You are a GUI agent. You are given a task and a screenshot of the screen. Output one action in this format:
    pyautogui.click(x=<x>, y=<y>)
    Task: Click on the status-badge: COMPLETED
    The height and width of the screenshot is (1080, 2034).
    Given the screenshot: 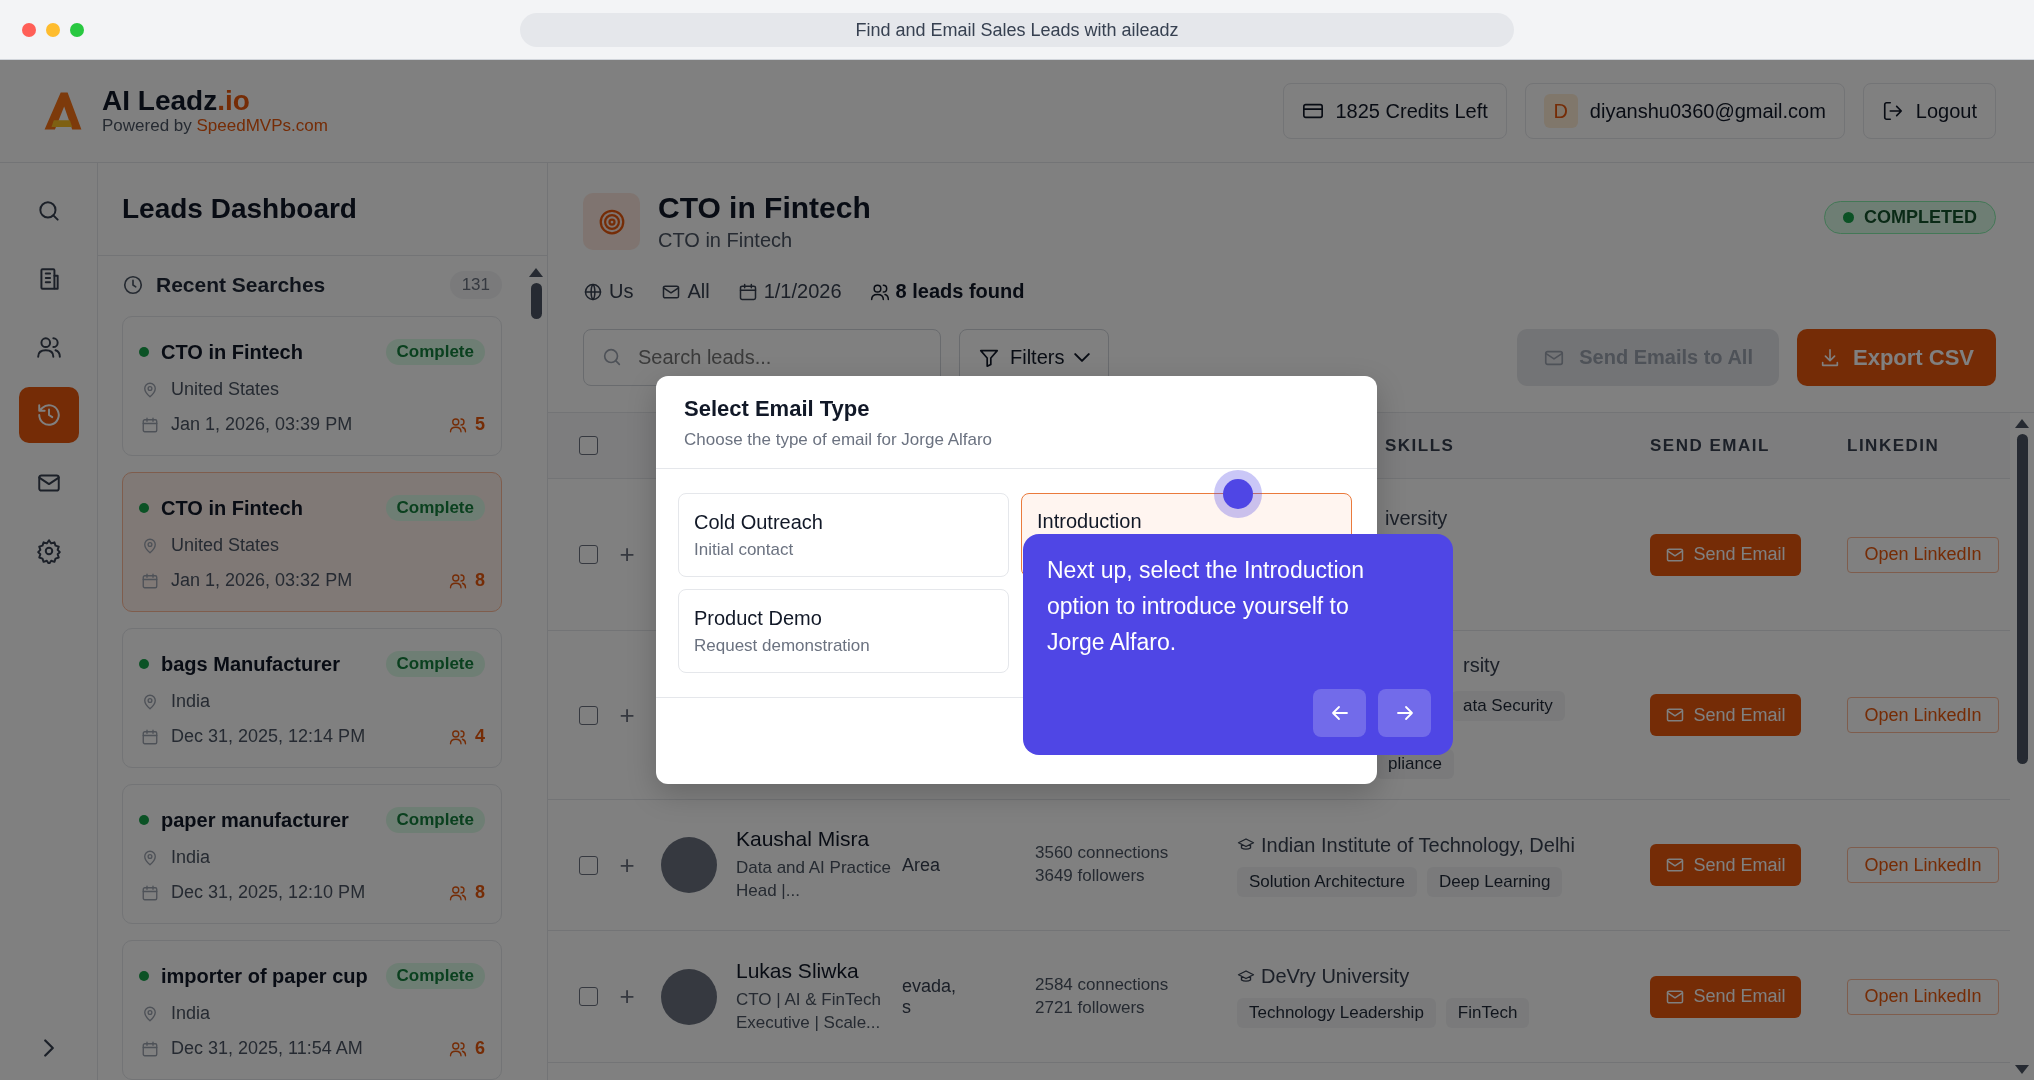 What is the action you would take?
    pyautogui.click(x=1910, y=217)
    